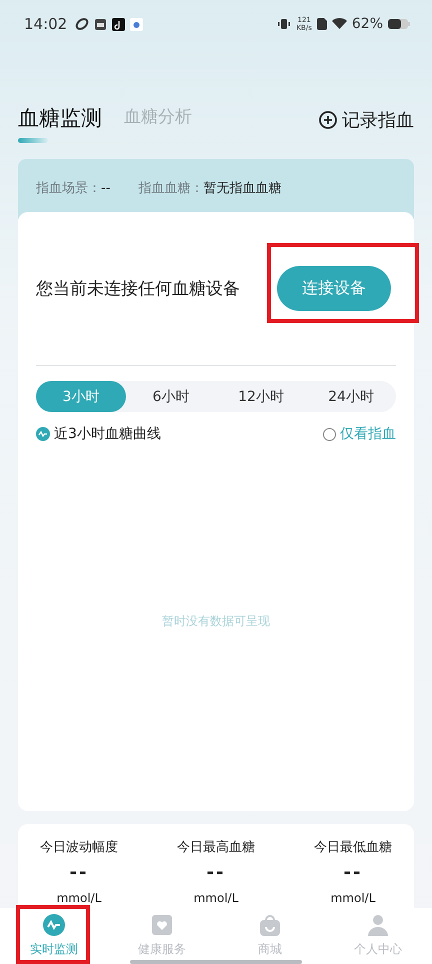 This screenshot has height=964, width=432. I want to click on person-icon, so click(378, 925).